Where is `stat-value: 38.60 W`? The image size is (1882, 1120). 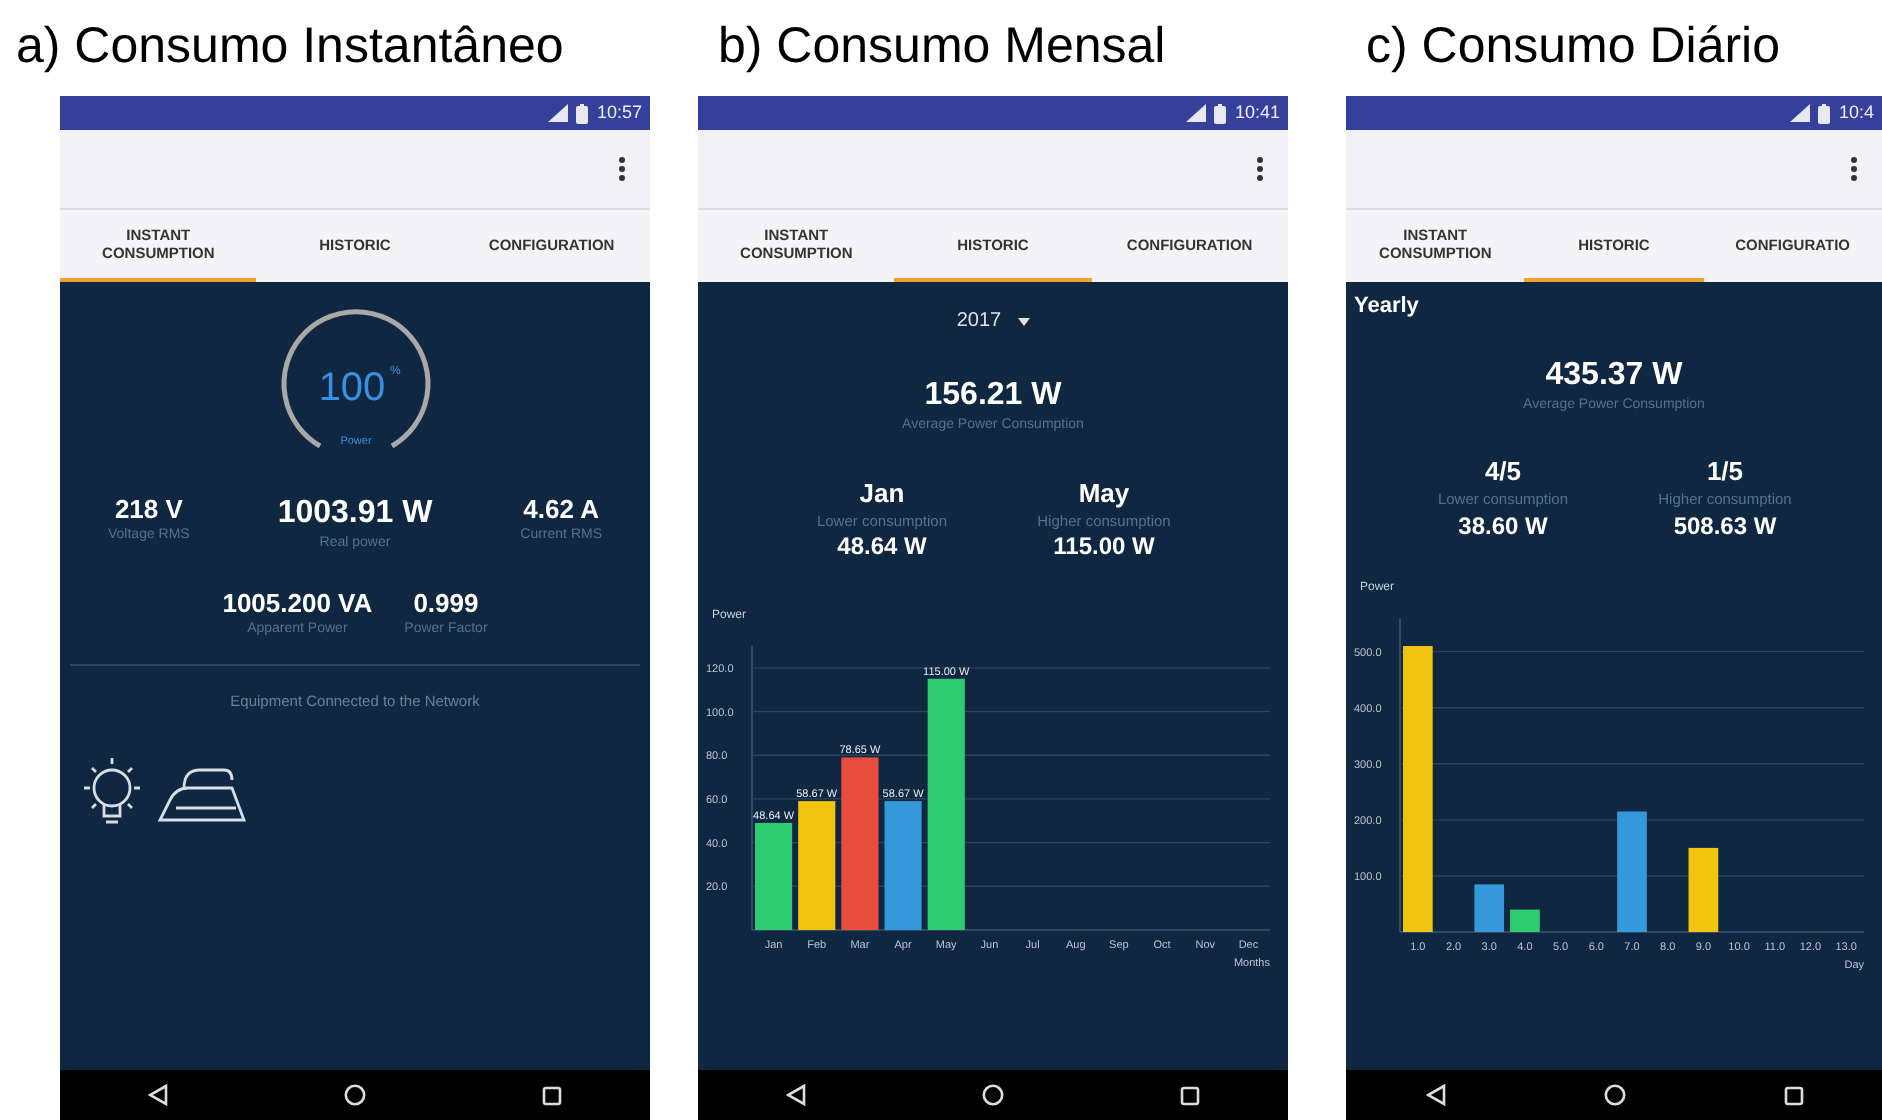
stat-value: 38.60 W is located at coordinates (1503, 526).